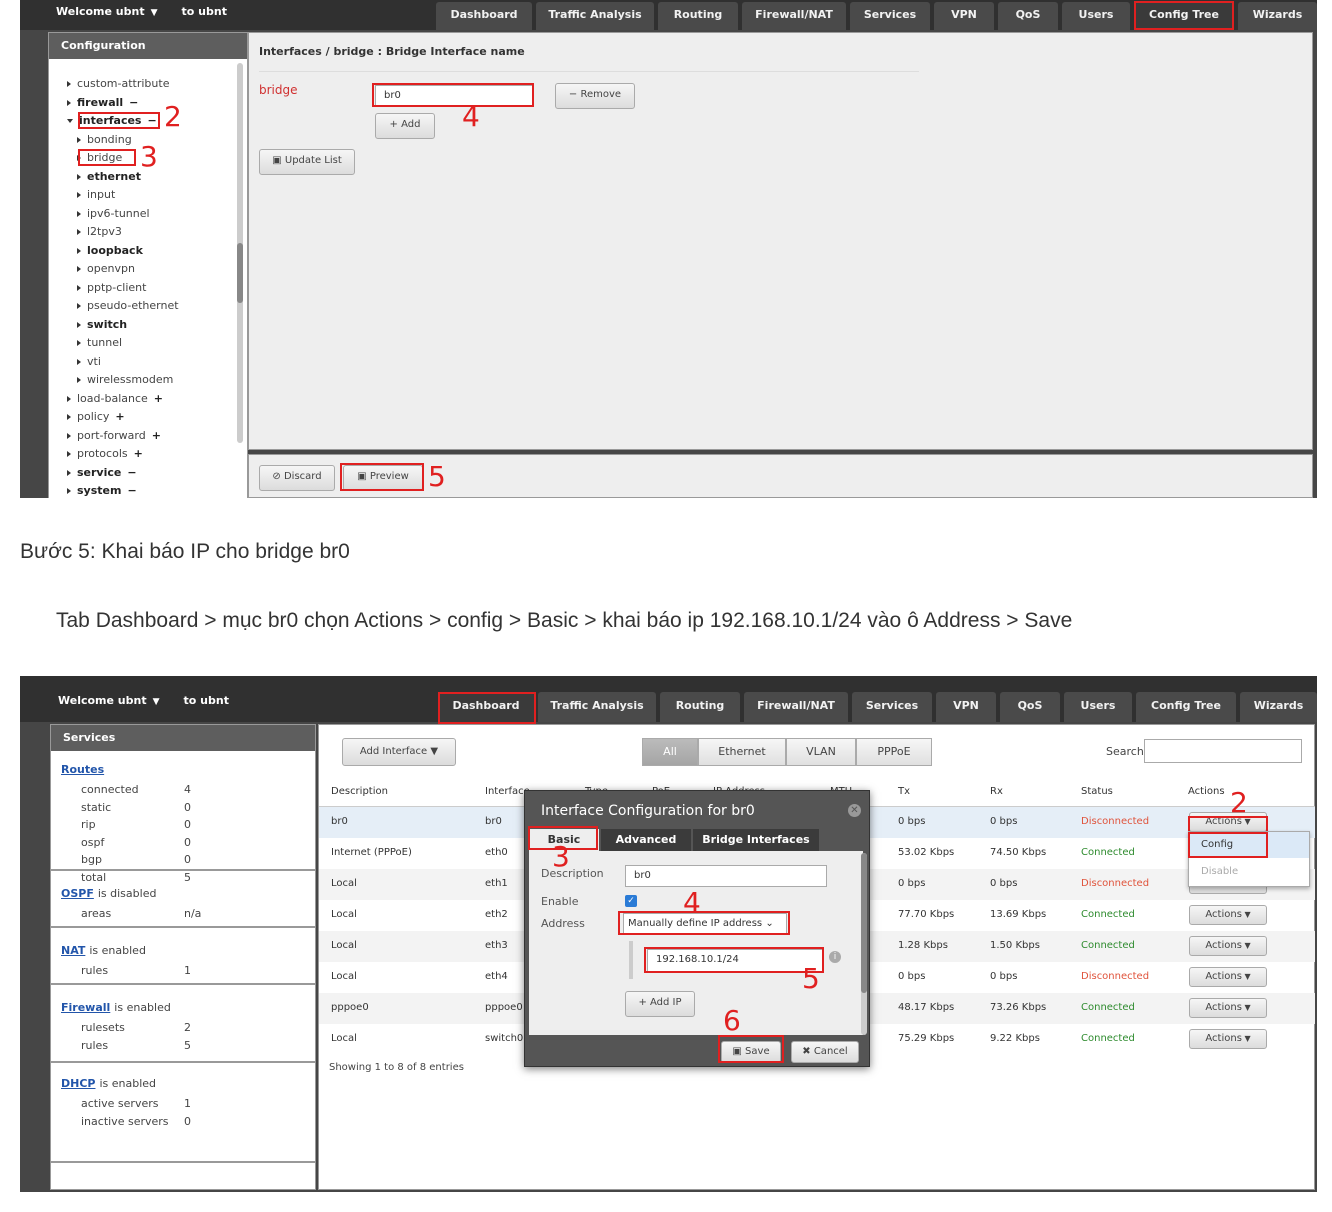 Image resolution: width=1332 pixels, height=1212 pixels. Describe the element at coordinates (382, 477) in the screenshot. I see `highlight-preview` at that location.